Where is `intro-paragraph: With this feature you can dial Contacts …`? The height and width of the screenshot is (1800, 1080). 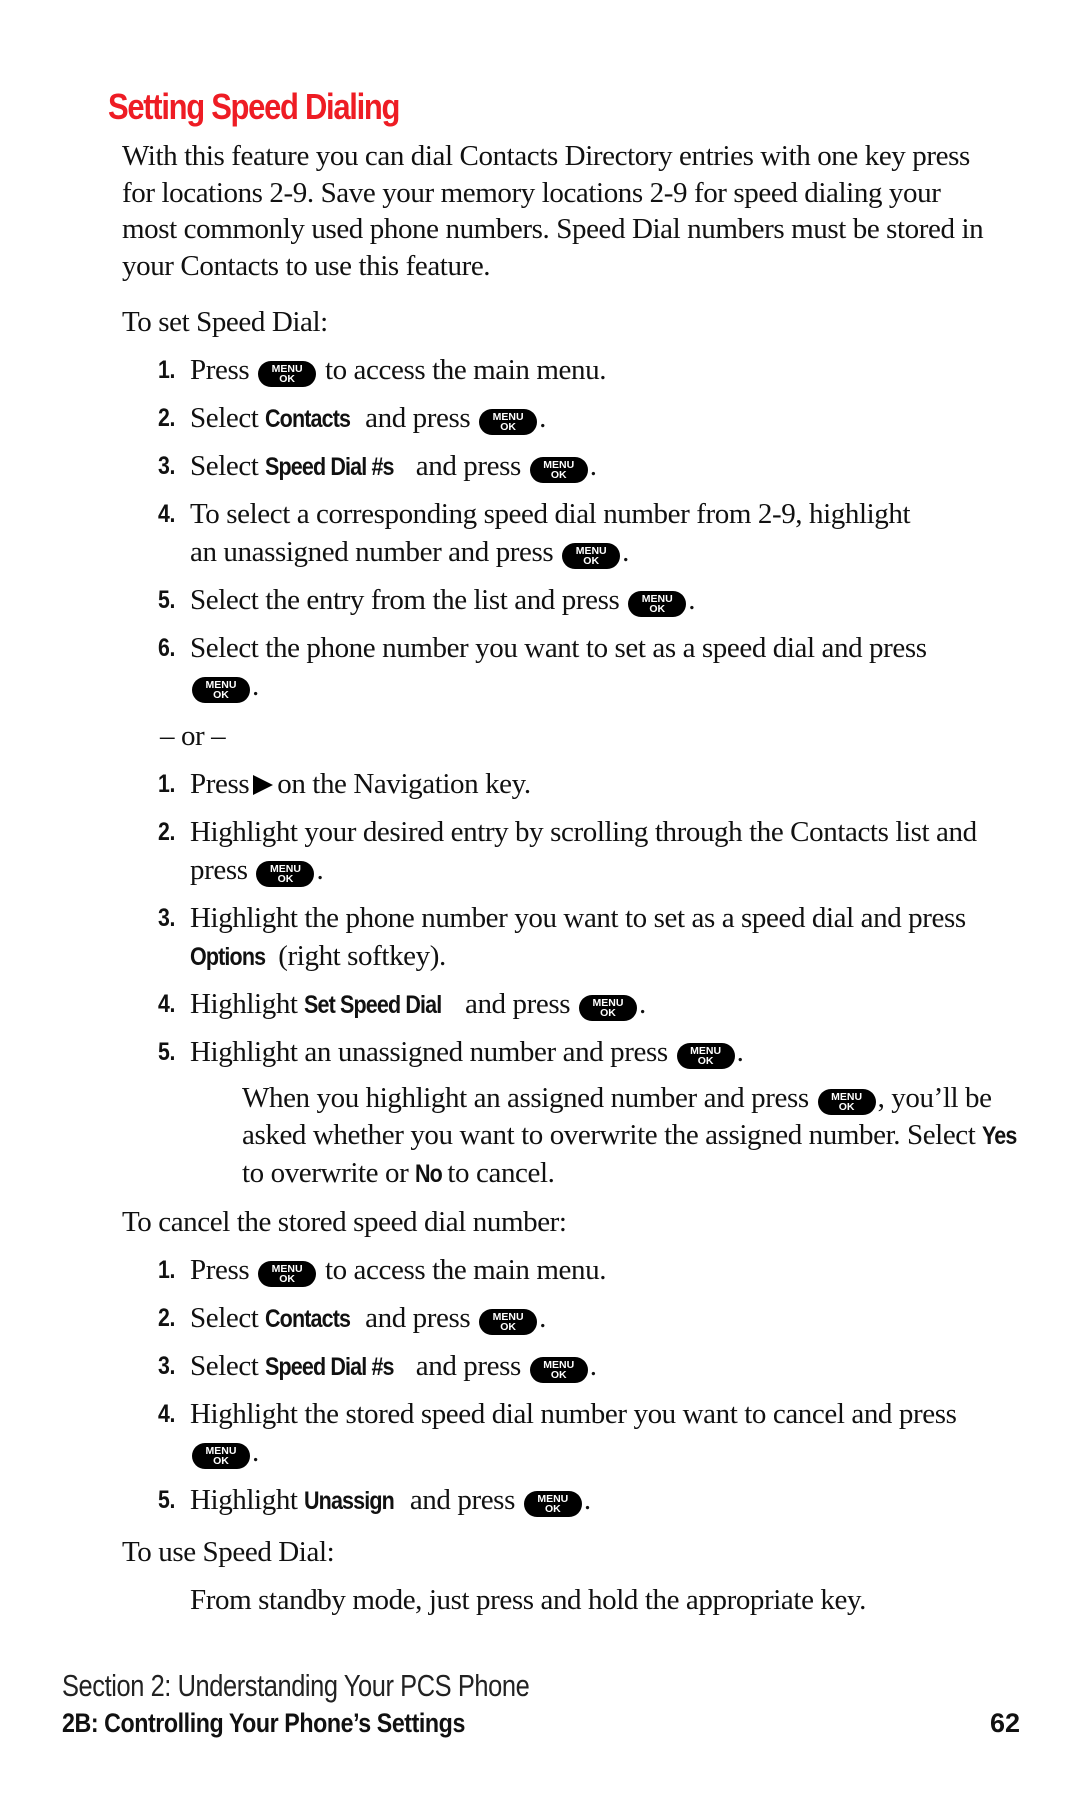
intro-paragraph: With this feature you can dial Contacts … is located at coordinates (553, 211).